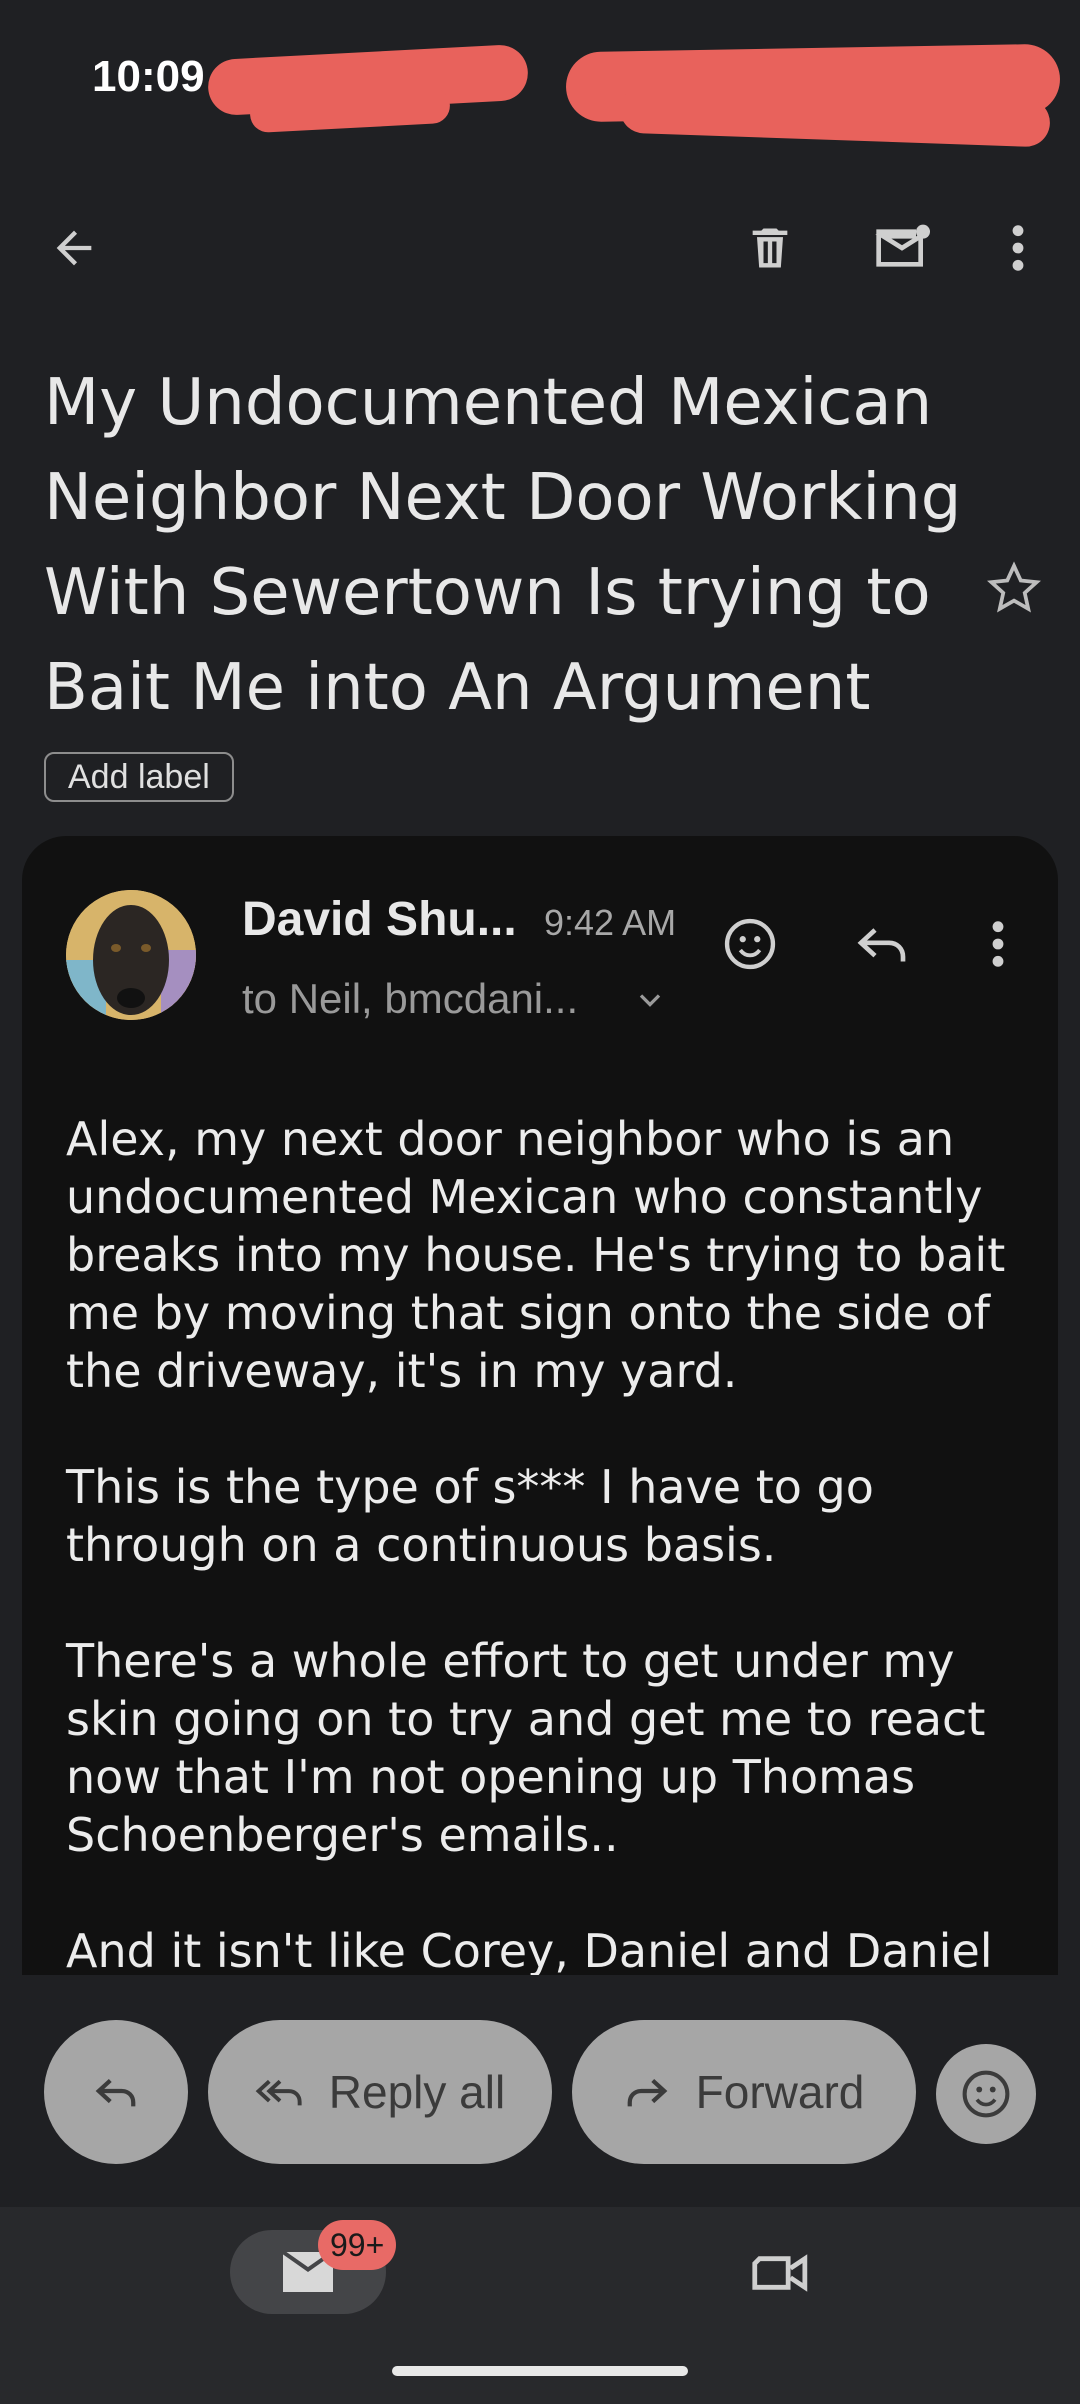 The height and width of the screenshot is (2404, 1080). I want to click on forward-label: Forward, so click(780, 2092).